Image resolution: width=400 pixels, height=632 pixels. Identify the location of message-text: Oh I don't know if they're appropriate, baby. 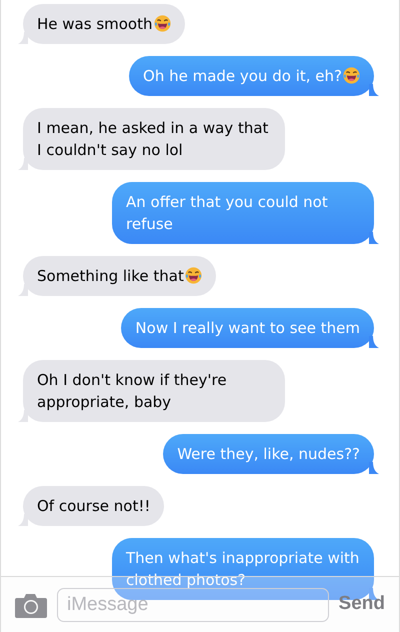
(132, 391).